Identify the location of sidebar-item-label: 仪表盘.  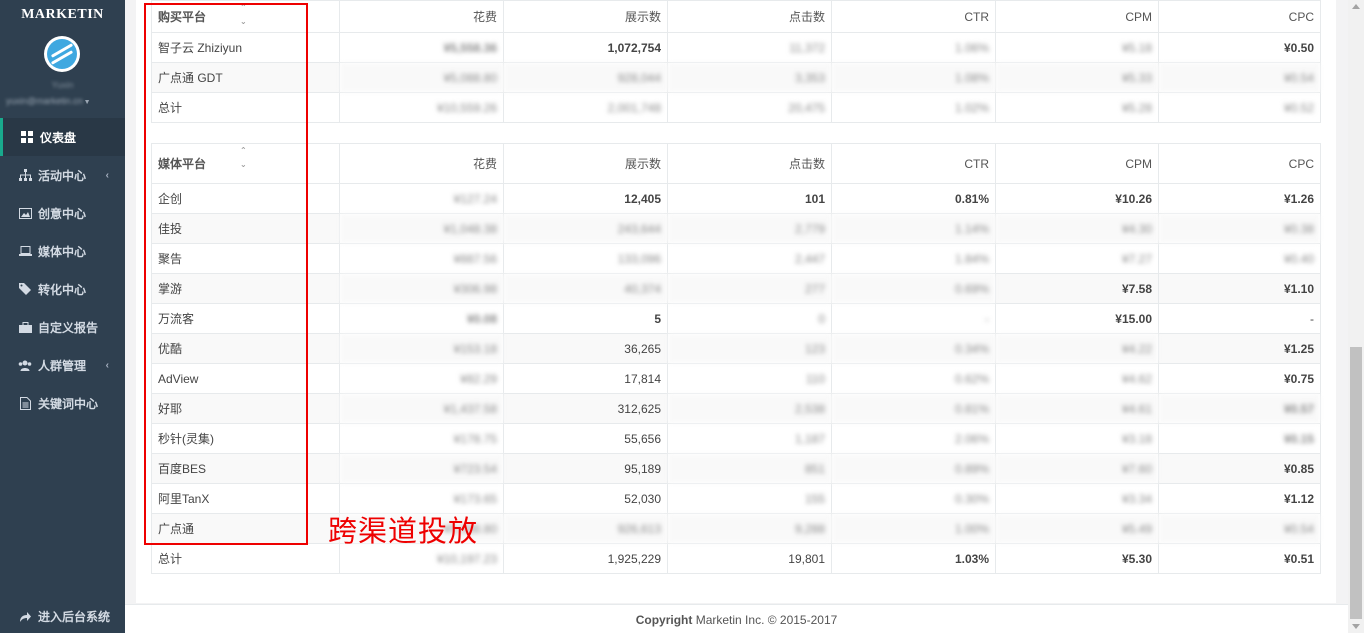
(58, 137).